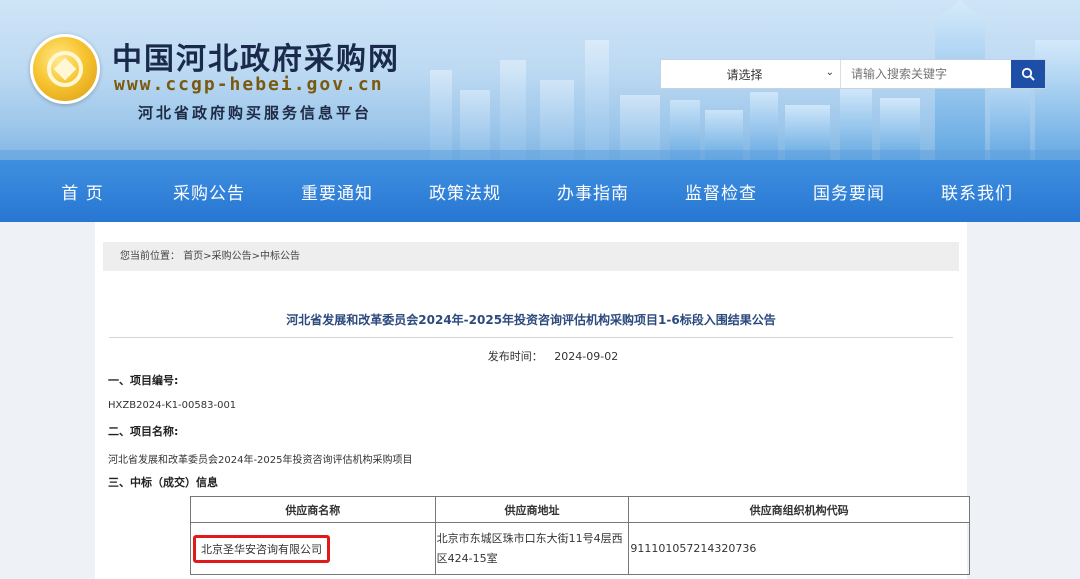 The height and width of the screenshot is (579, 1080). Describe the element at coordinates (172, 405) in the screenshot. I see `project-number-value: HXZB2024-K1-00583-001` at that location.